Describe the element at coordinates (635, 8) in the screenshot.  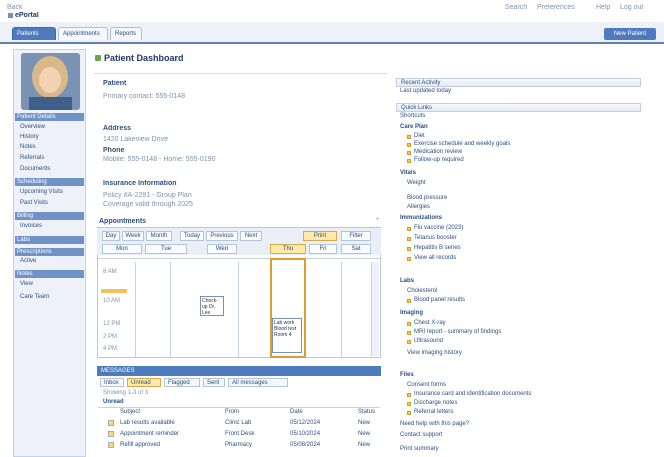
I see `top-link-logout: Log out` at that location.